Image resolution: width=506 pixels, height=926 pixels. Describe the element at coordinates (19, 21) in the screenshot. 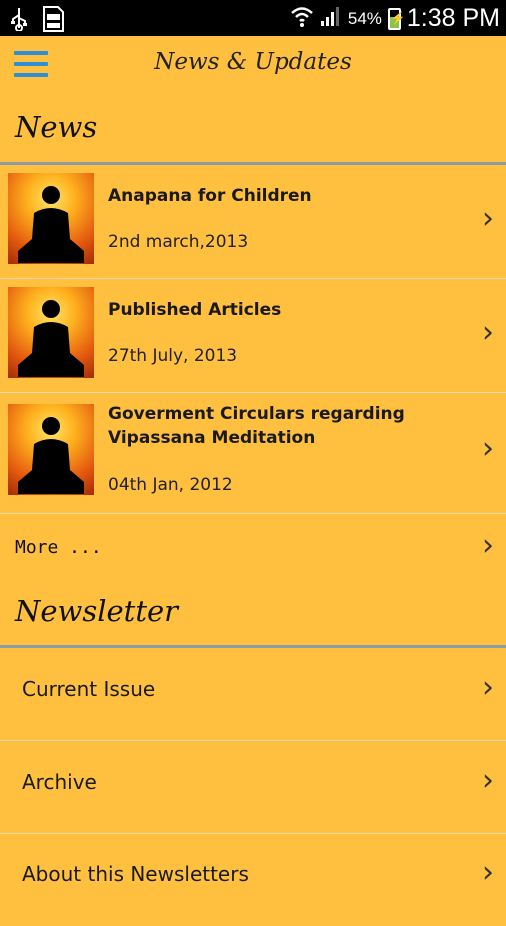

I see `usb-icon` at that location.